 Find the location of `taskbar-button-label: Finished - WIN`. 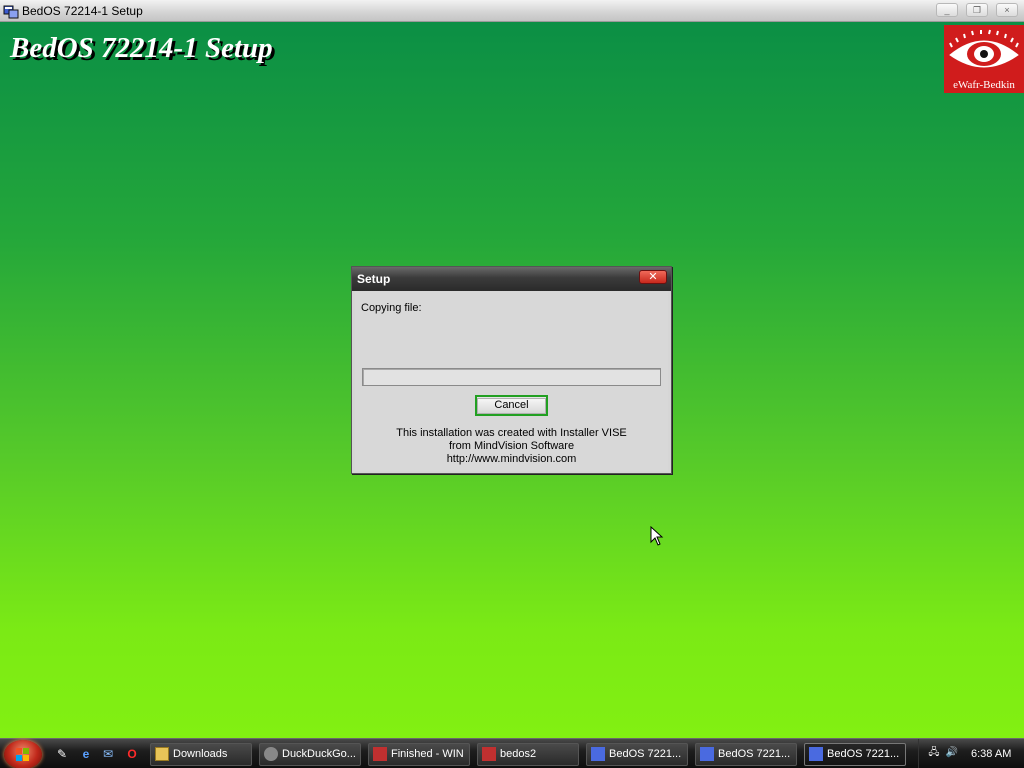

taskbar-button-label: Finished - WIN is located at coordinates (427, 754).